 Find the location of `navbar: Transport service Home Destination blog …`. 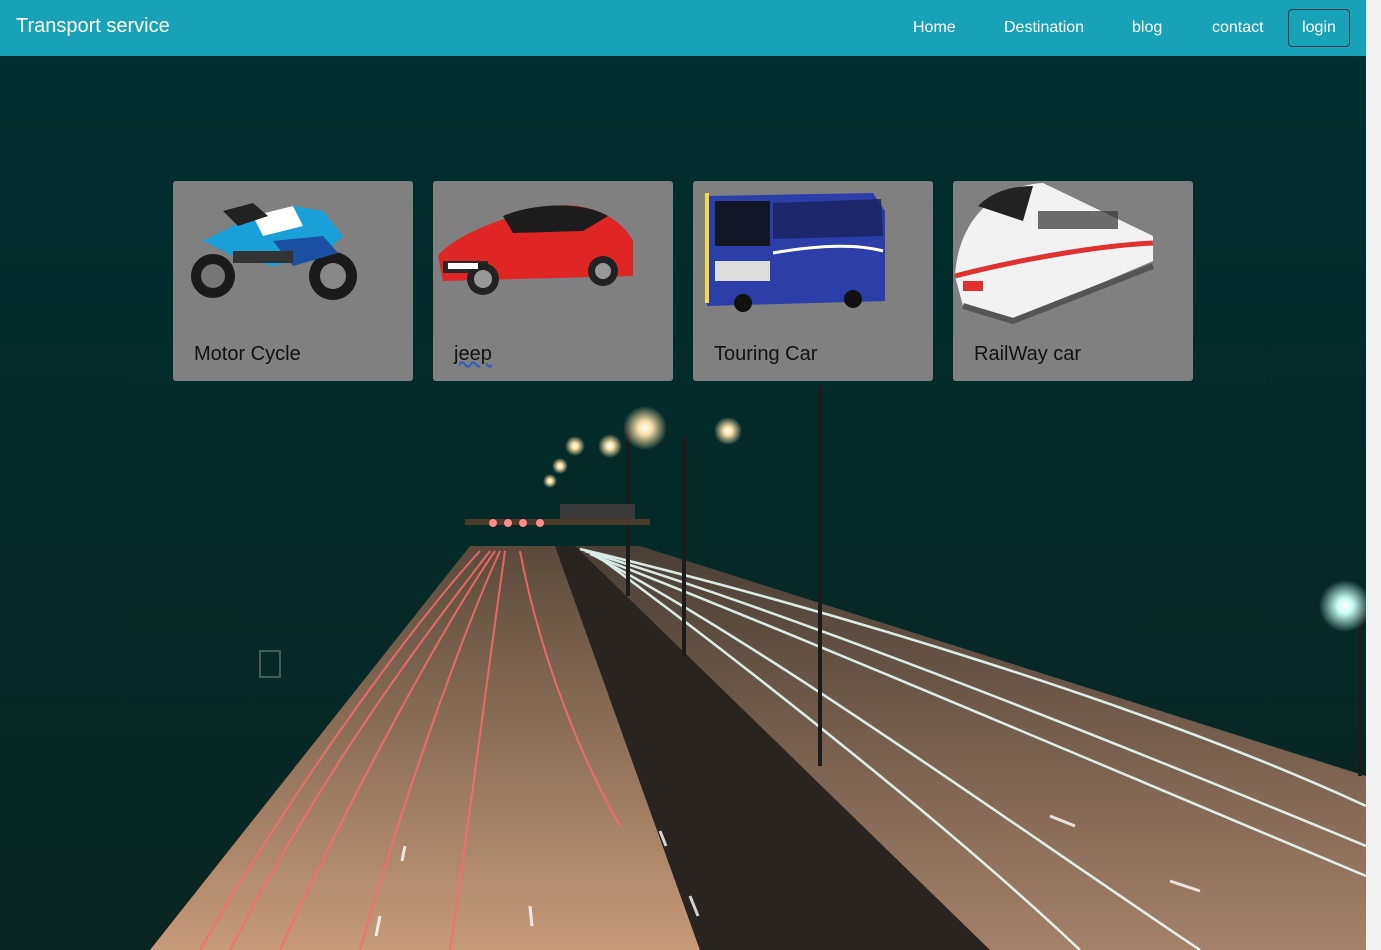

navbar: Transport service Home Destination blog … is located at coordinates (683, 28).